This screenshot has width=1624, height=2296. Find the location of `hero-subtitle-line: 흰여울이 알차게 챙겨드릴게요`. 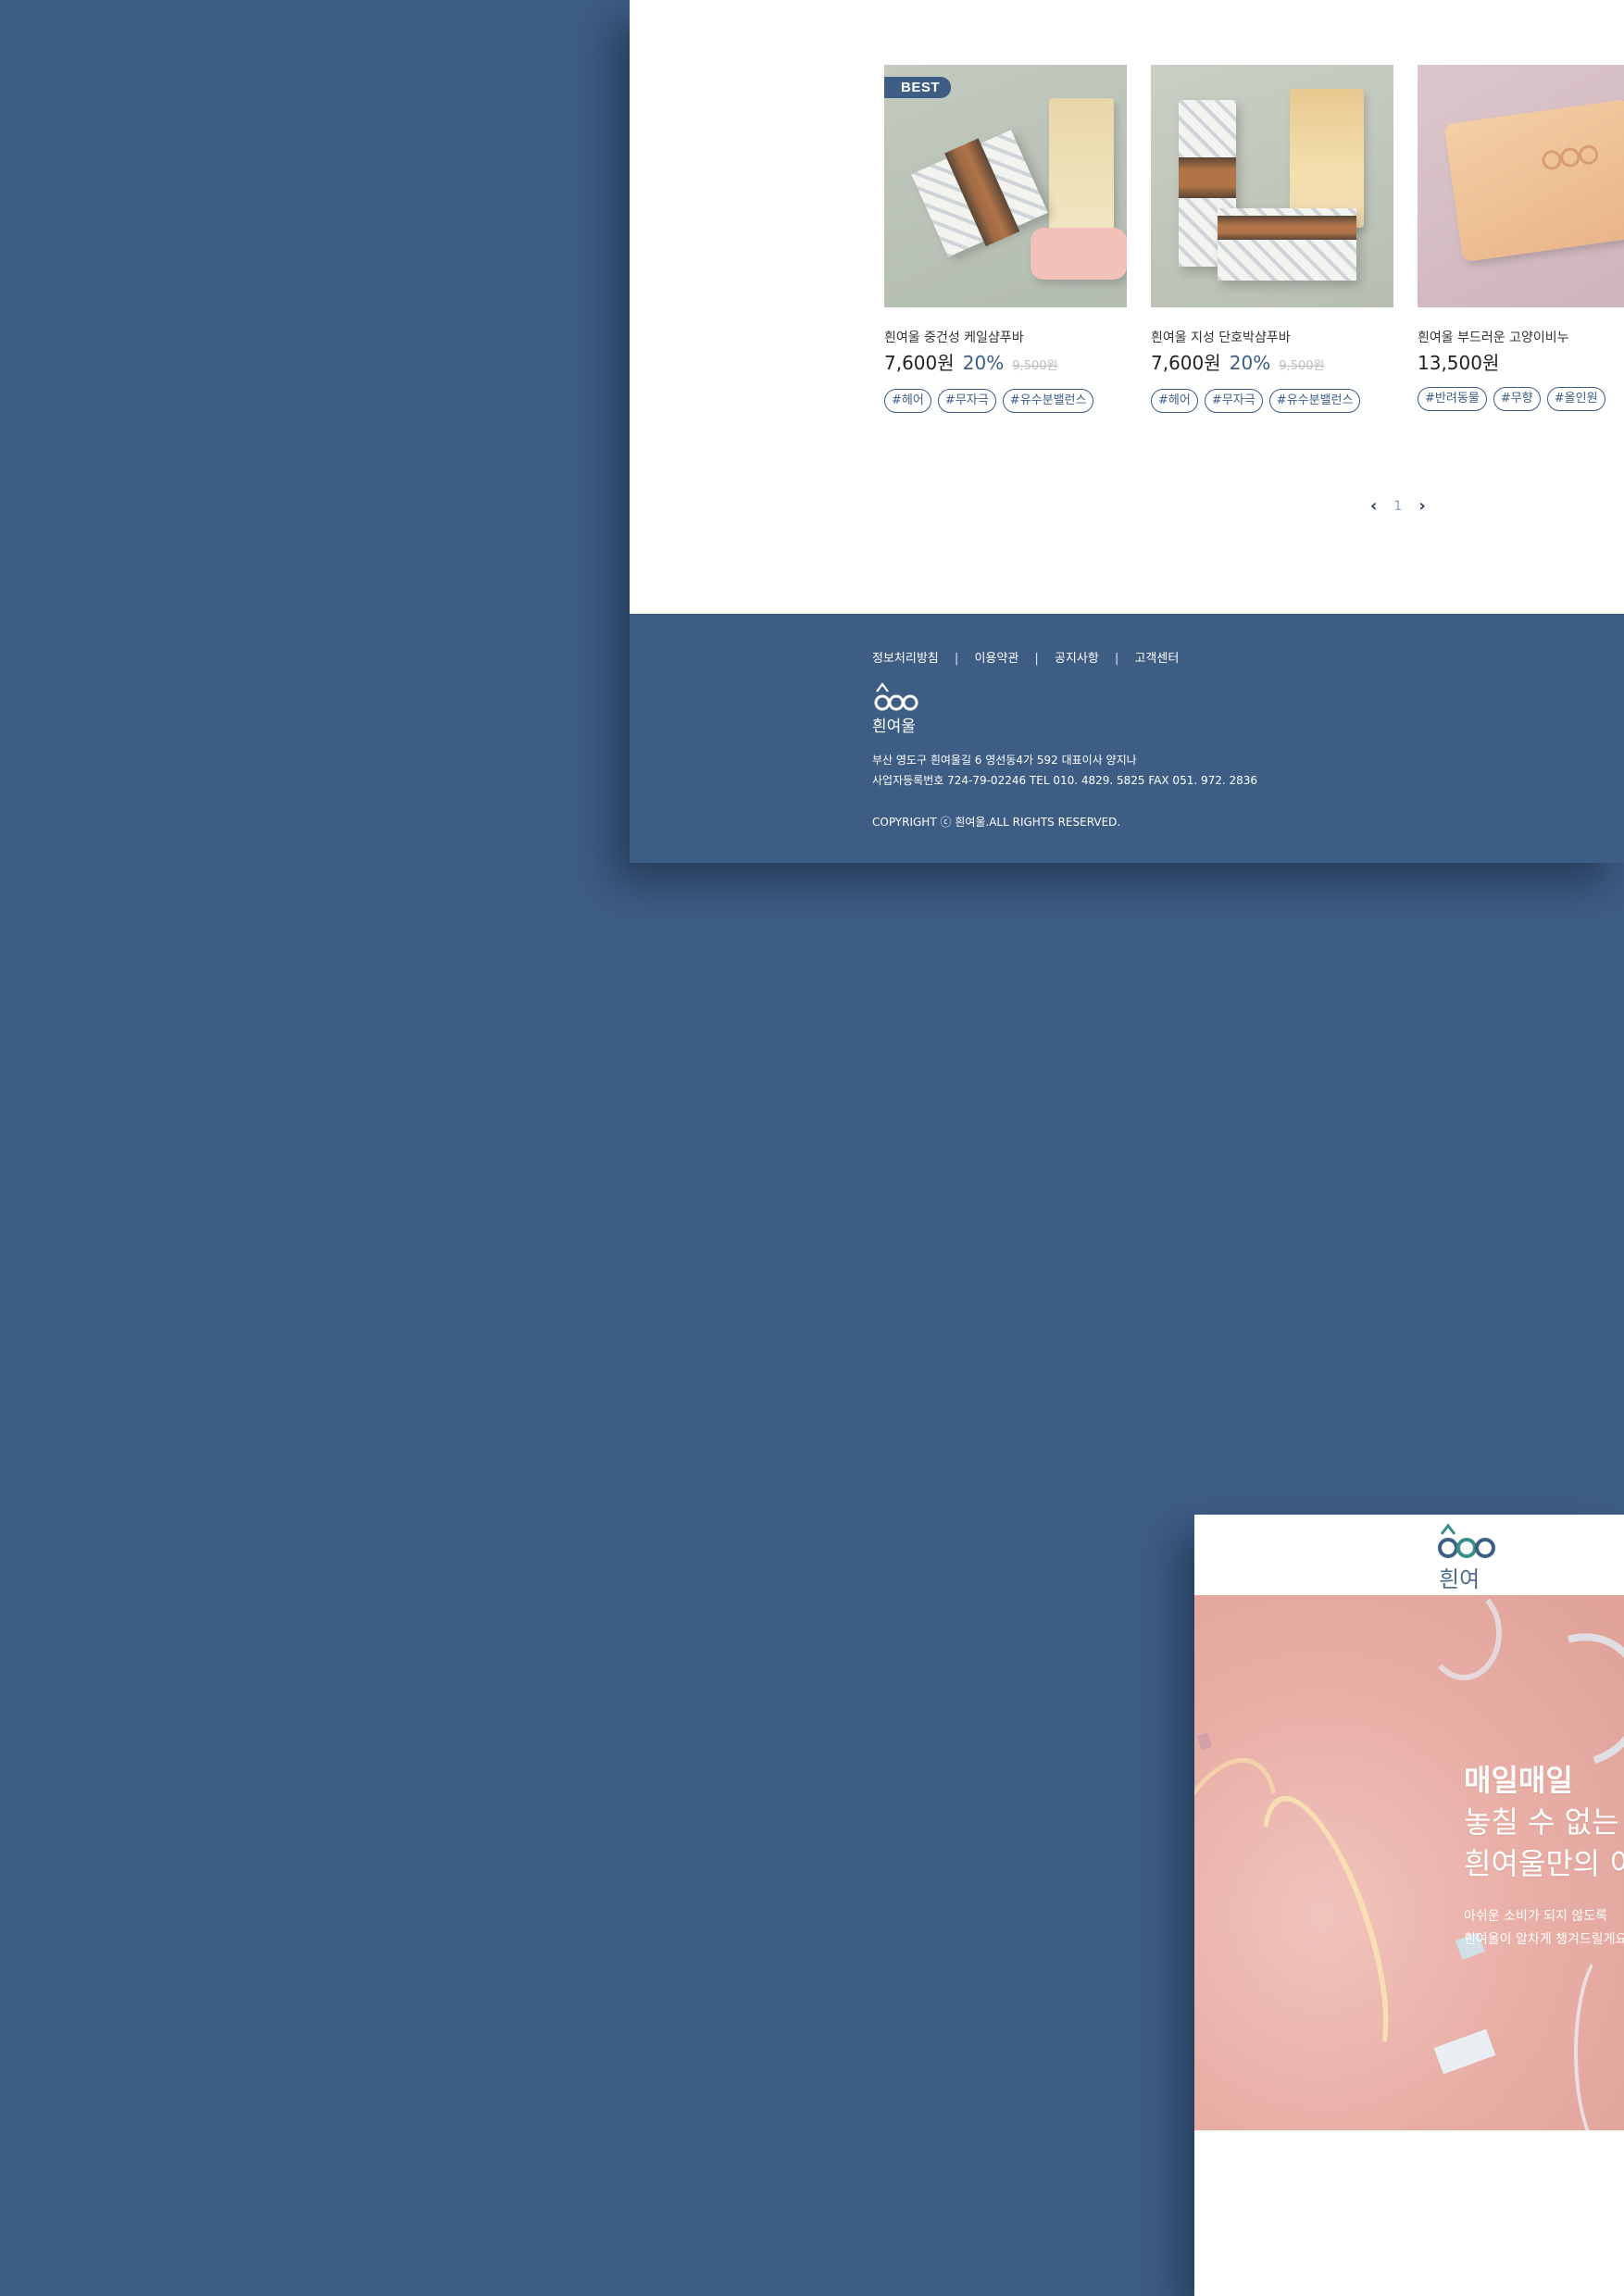

hero-subtitle-line: 흰여울이 알차게 챙겨드릴게요 is located at coordinates (1544, 1940).